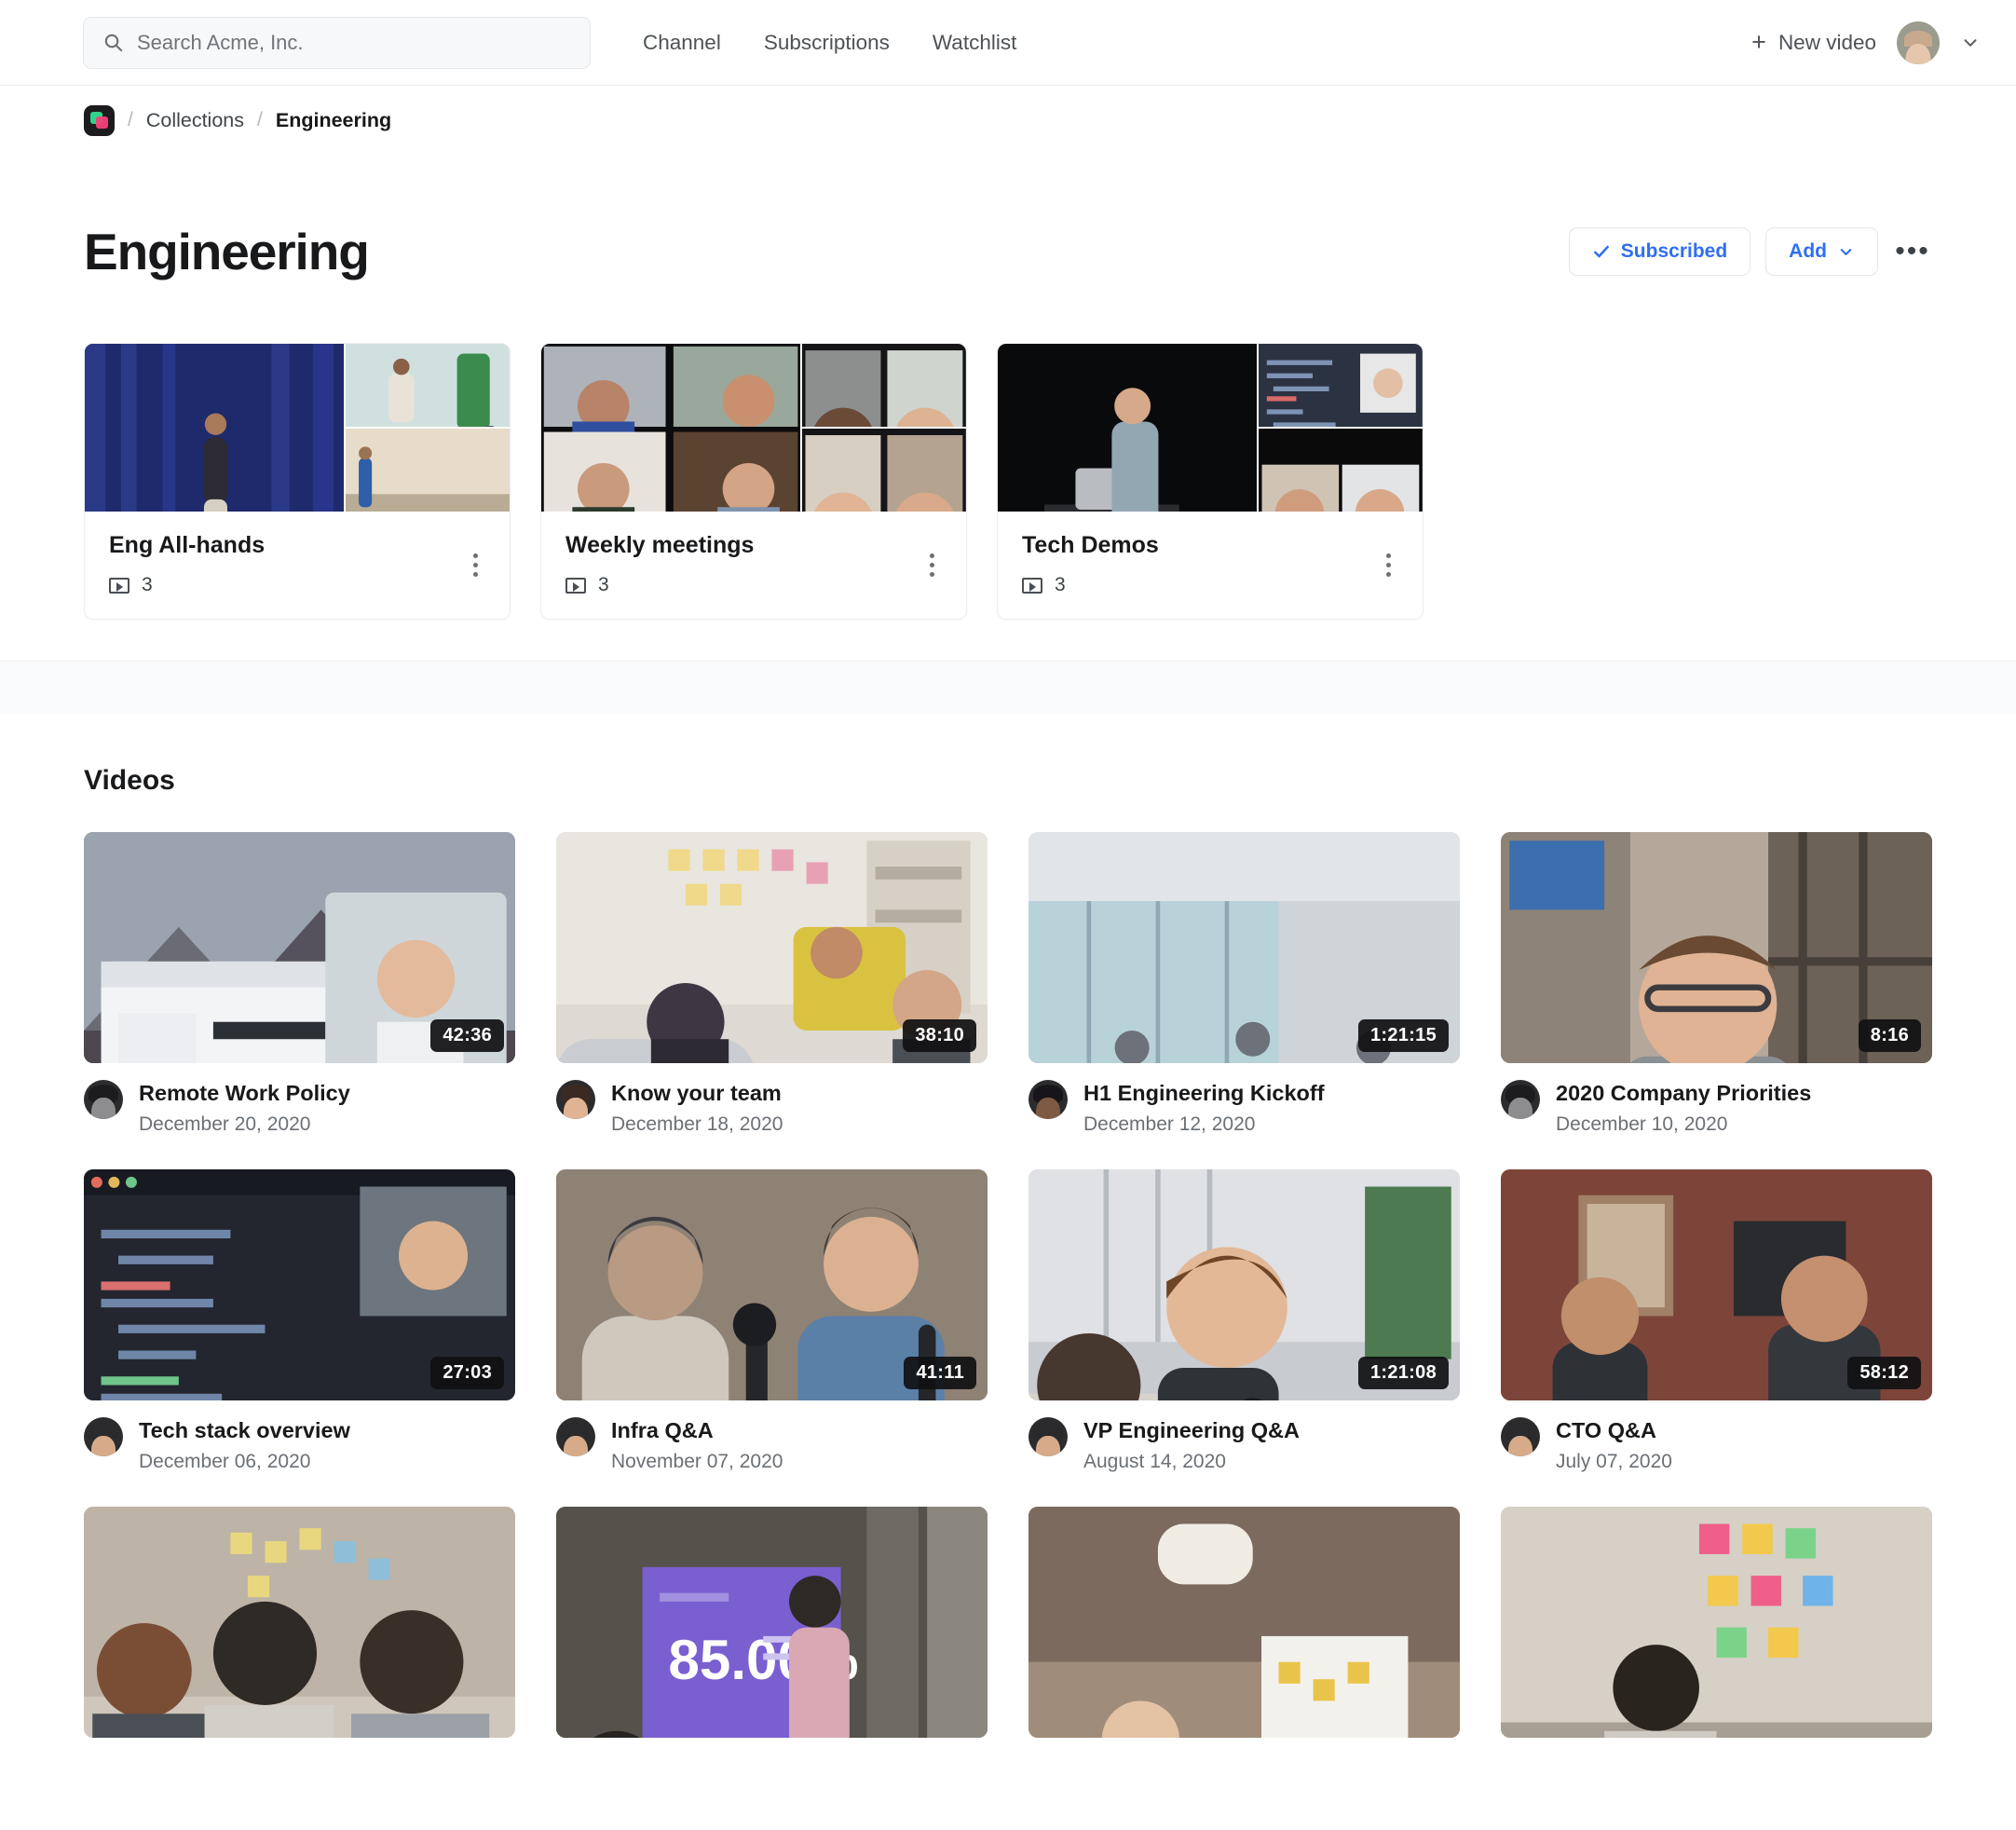 This screenshot has width=2016, height=1830. What do you see at coordinates (1244, 1445) in the screenshot?
I see `video-meta: VP Engineering Q&A August 14, 2020` at bounding box center [1244, 1445].